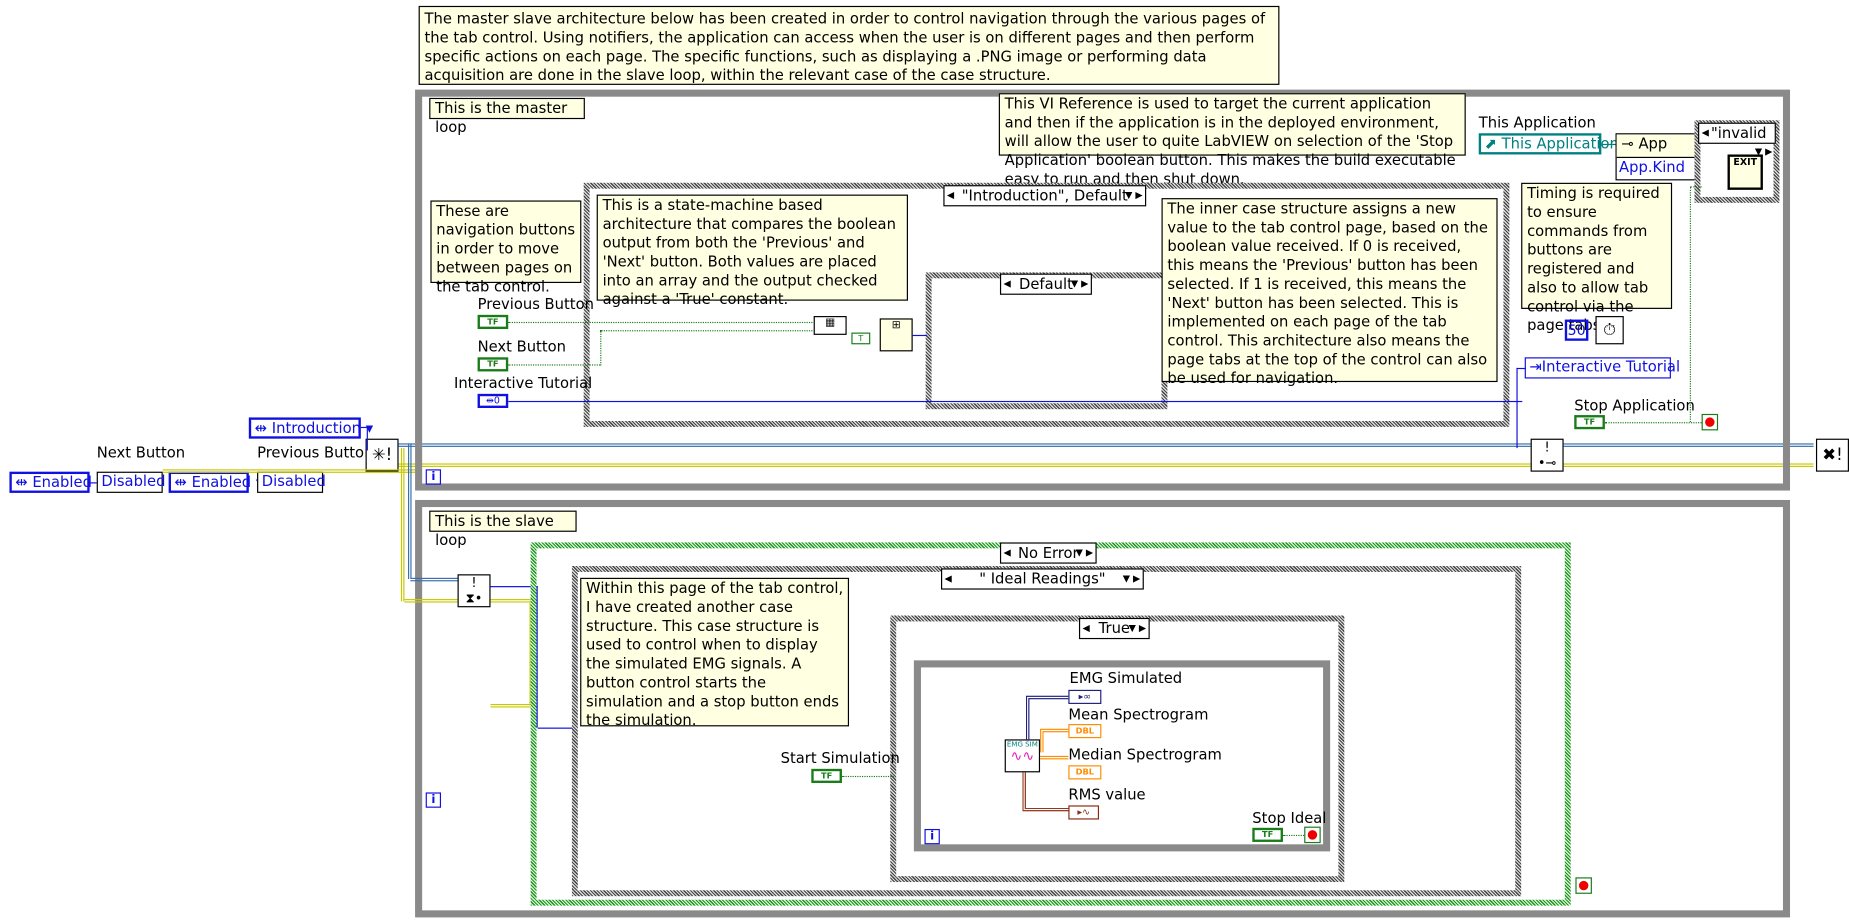  I want to click on emg-simulated-label: EMG Simulated, so click(1126, 677).